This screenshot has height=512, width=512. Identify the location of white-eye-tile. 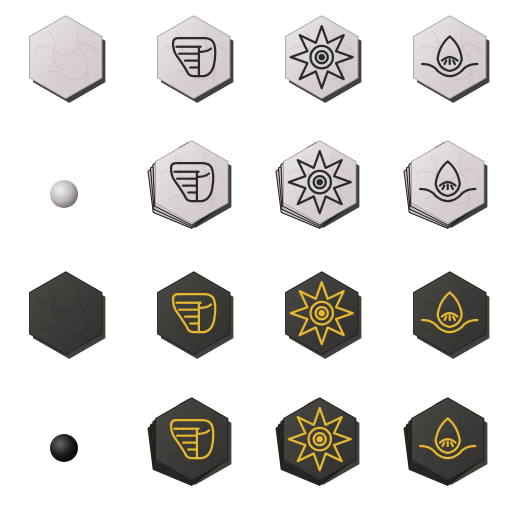
(448, 58).